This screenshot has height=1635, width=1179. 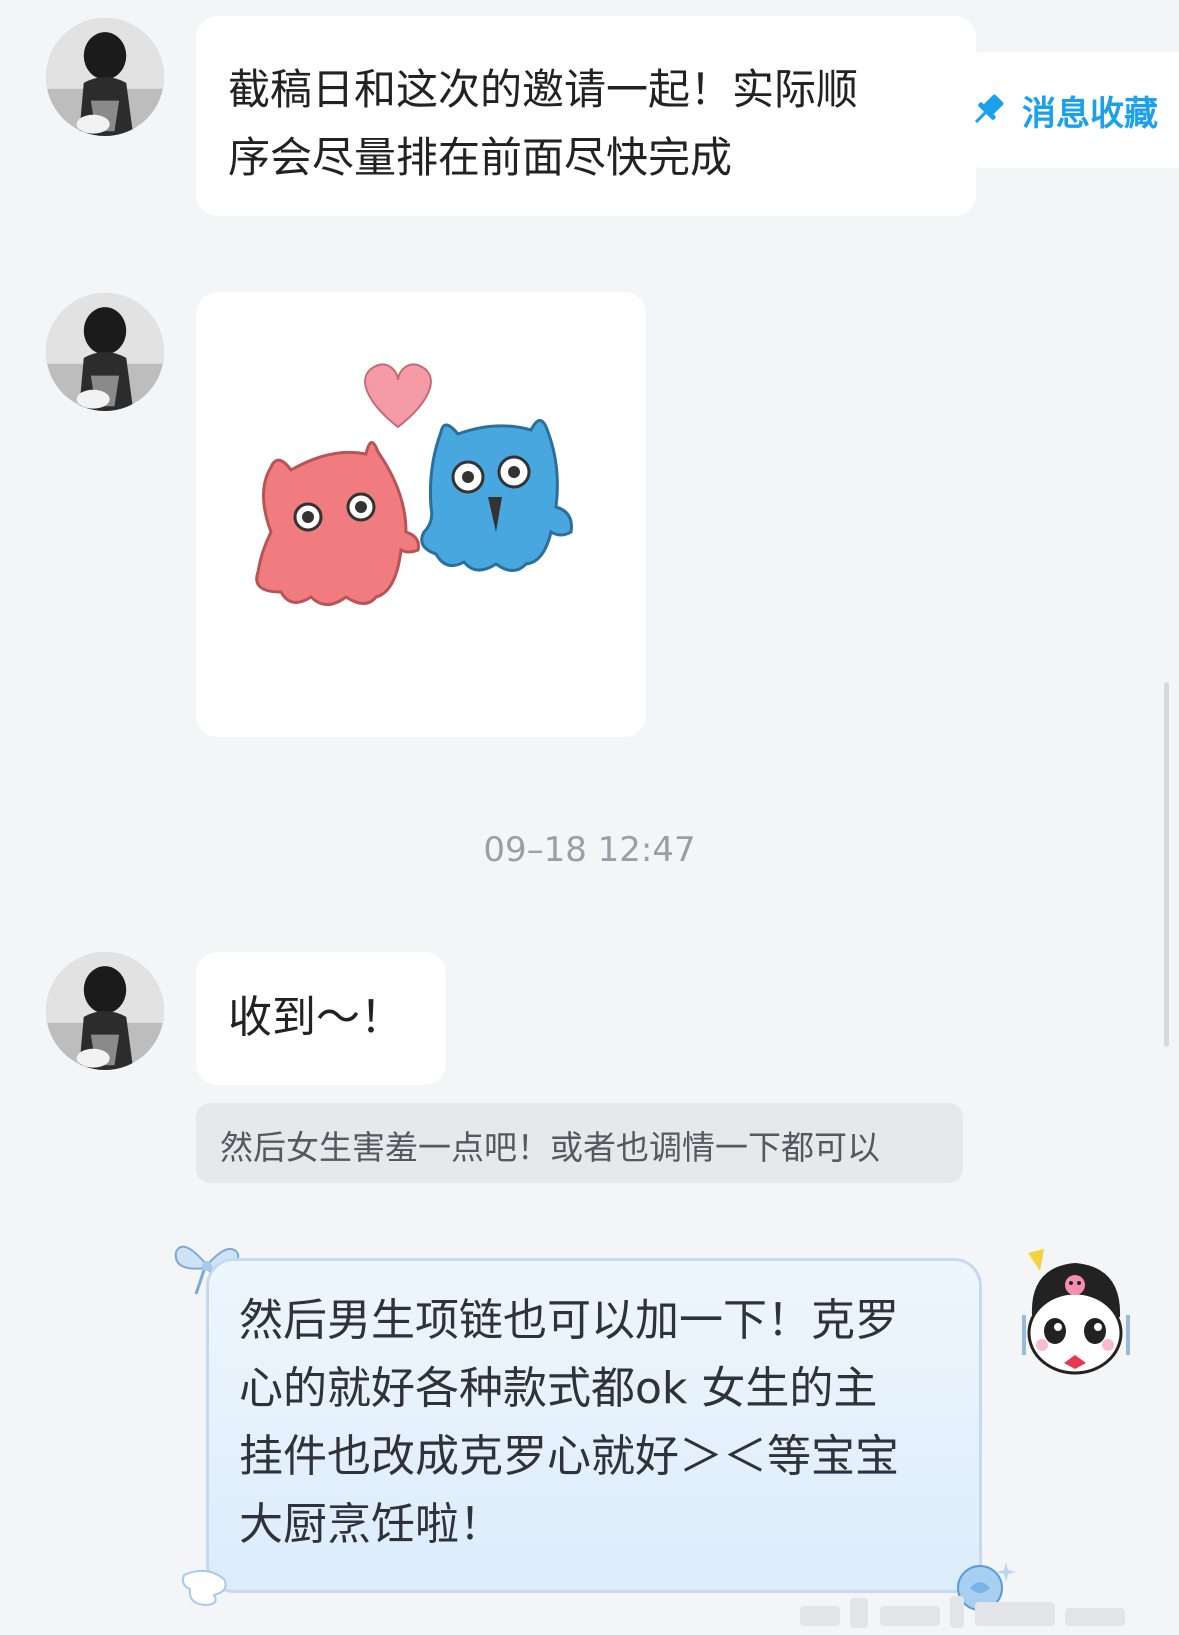 I want to click on message-bubble: 收到～！, so click(x=321, y=1018).